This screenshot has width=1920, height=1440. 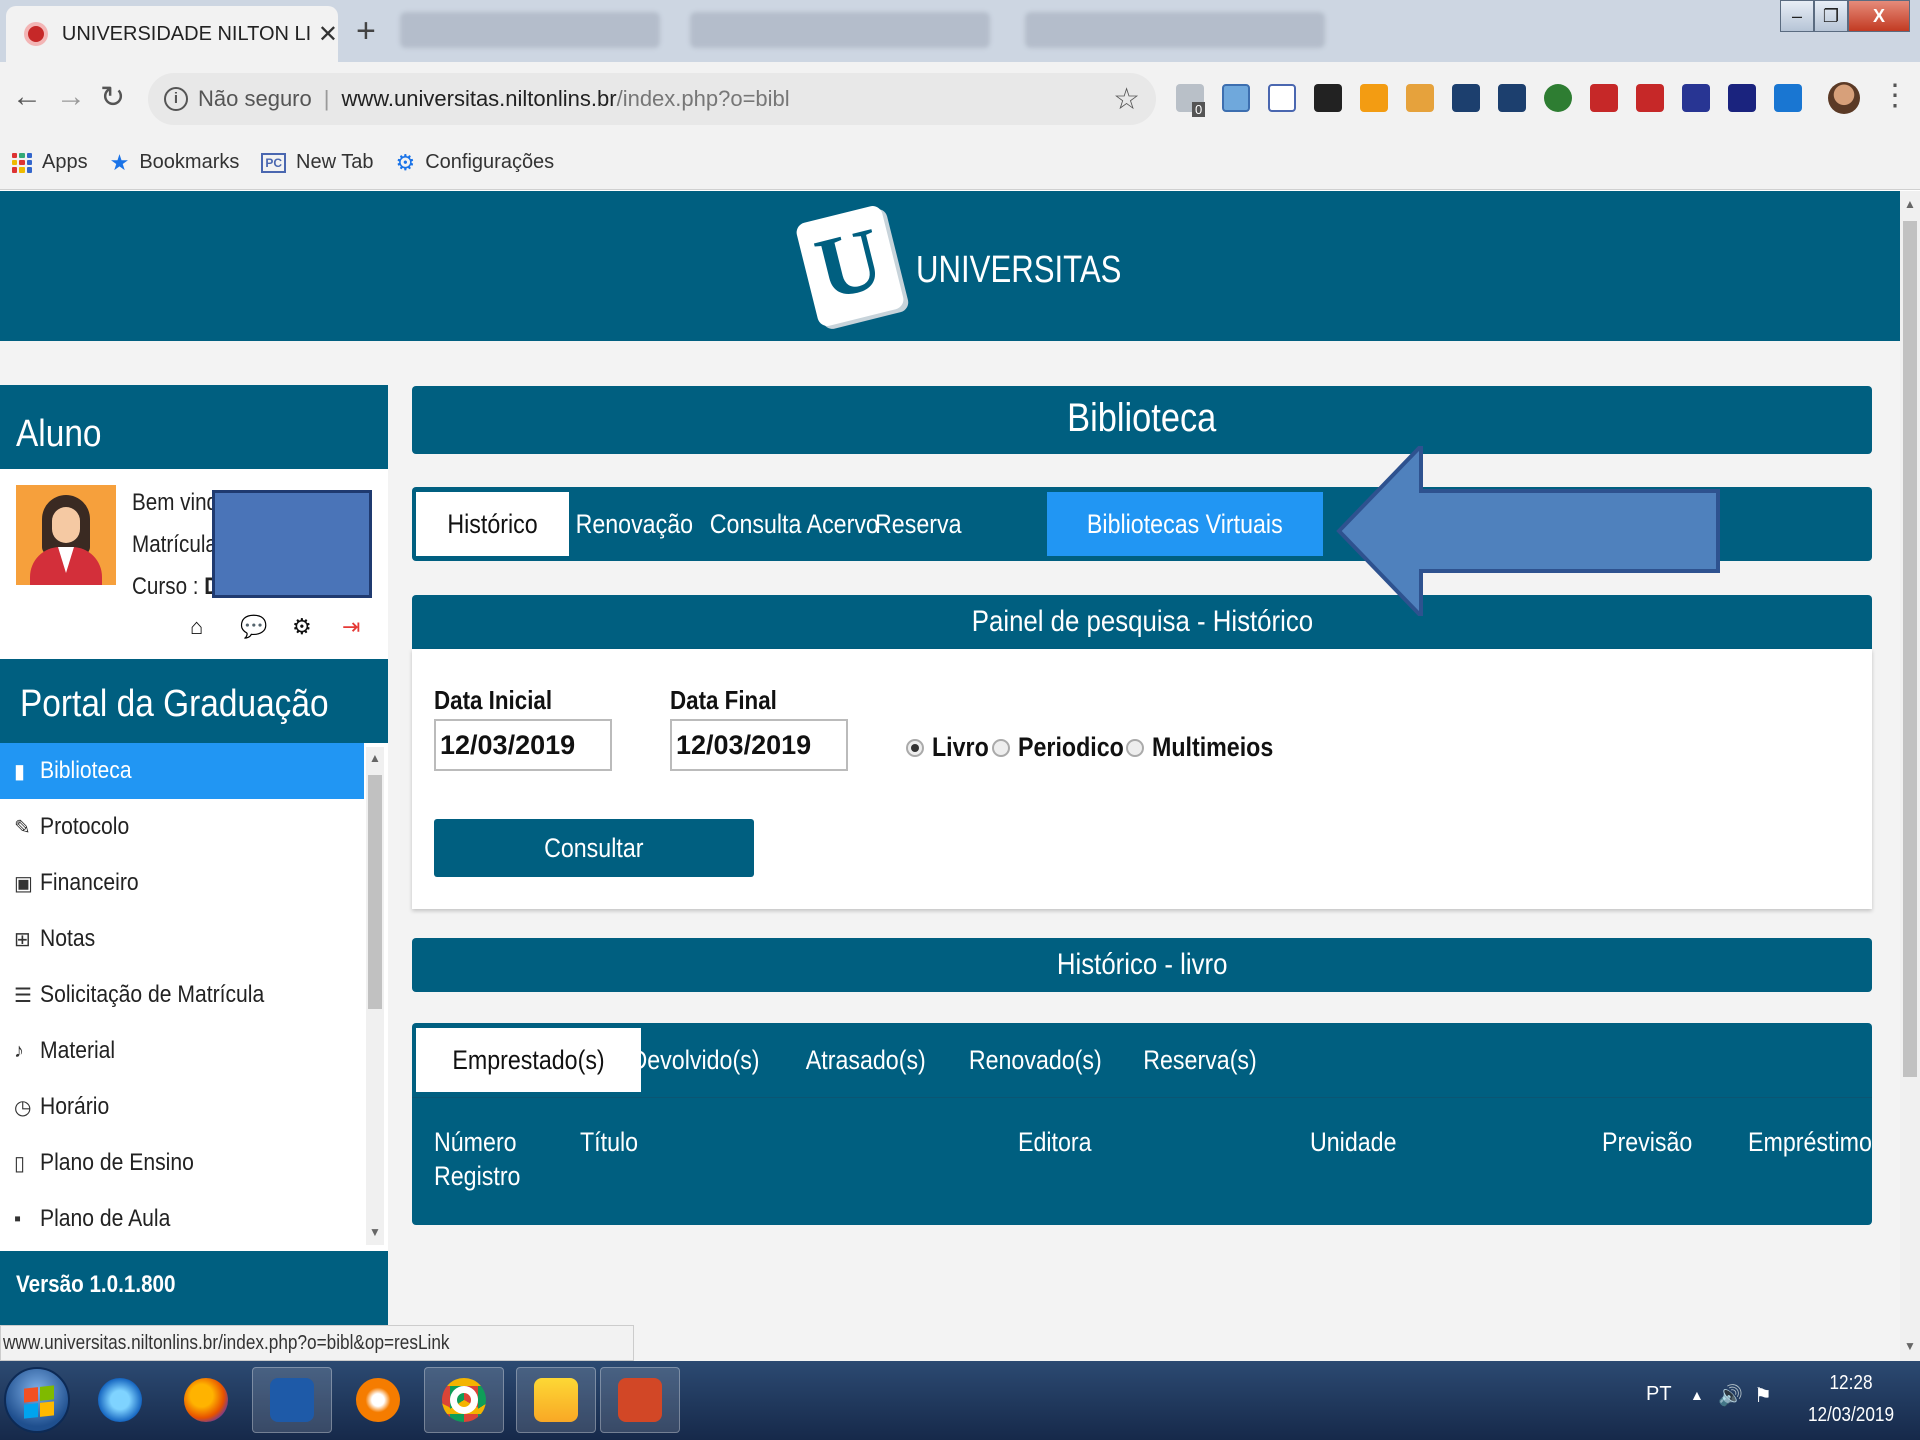 I want to click on back-arrow-icon: ←, so click(x=27, y=97).